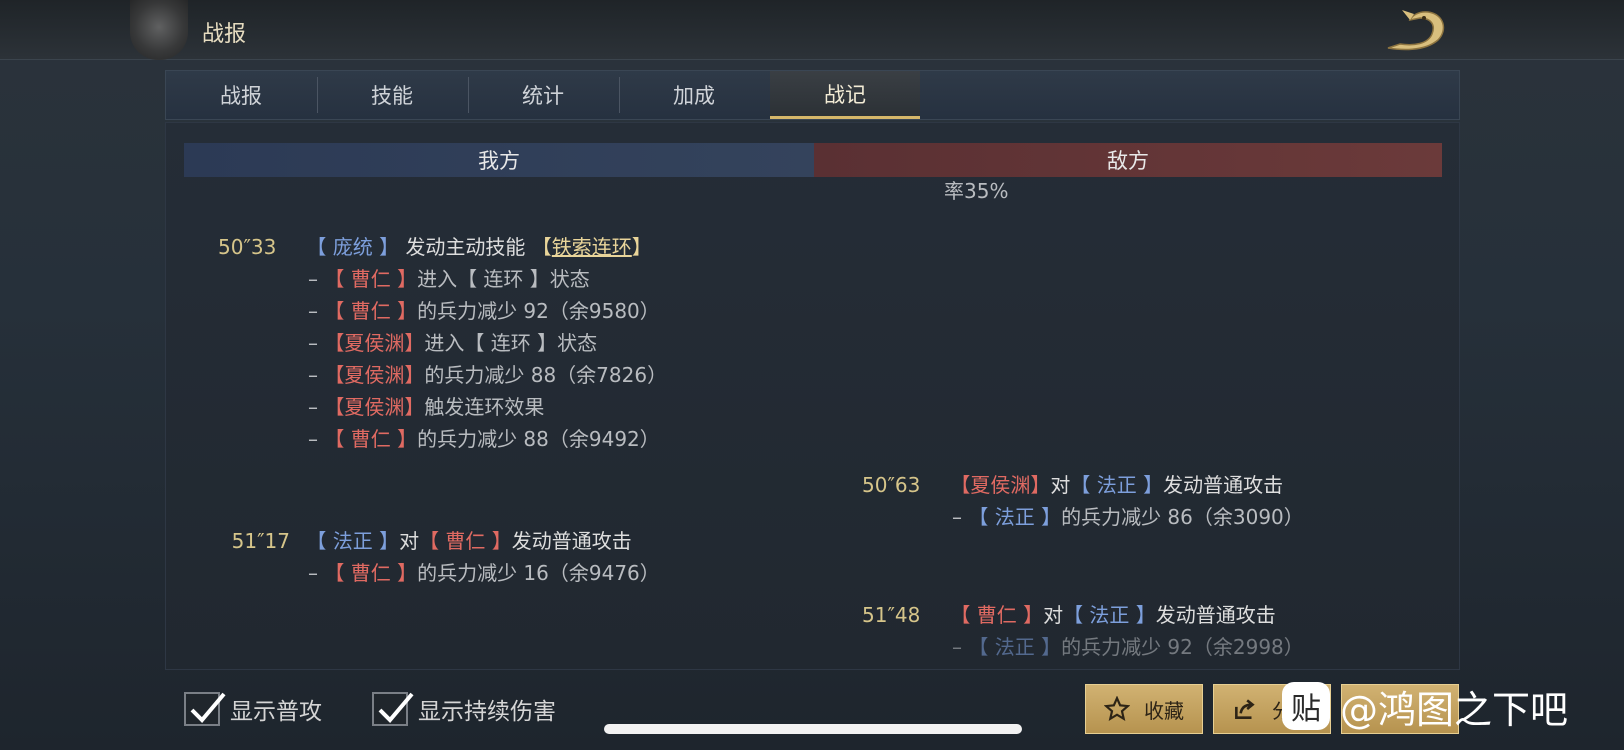 This screenshot has height=750, width=1624. Describe the element at coordinates (247, 247) in the screenshot. I see `log-time: 50″33` at that location.